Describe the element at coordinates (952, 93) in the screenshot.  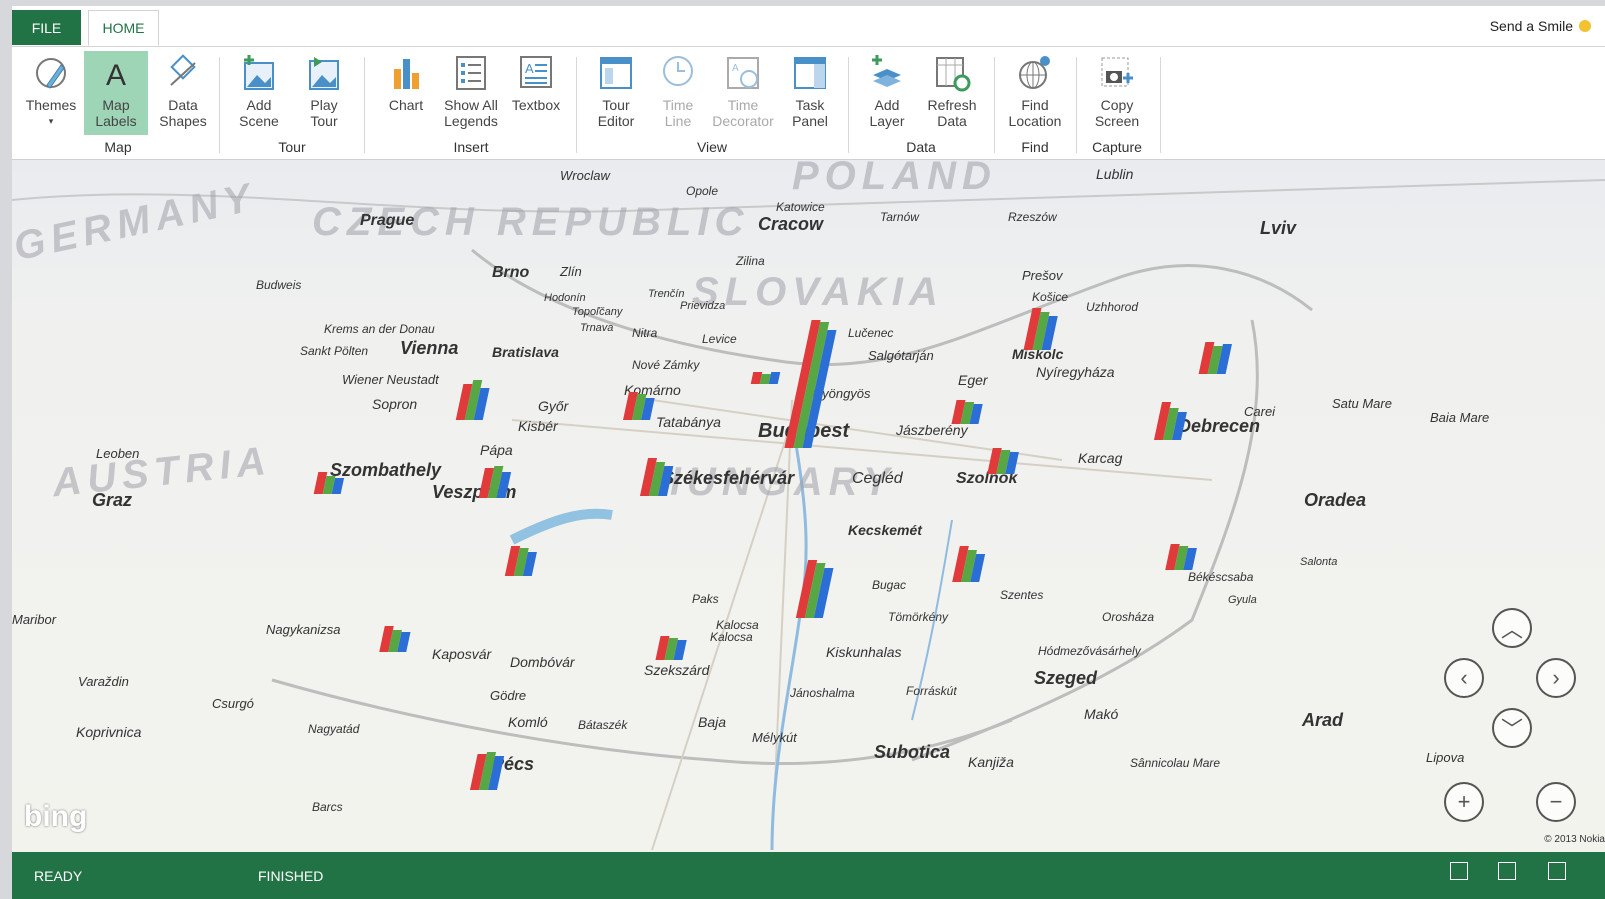
I see `refresh-data-button: Refresh Data` at that location.